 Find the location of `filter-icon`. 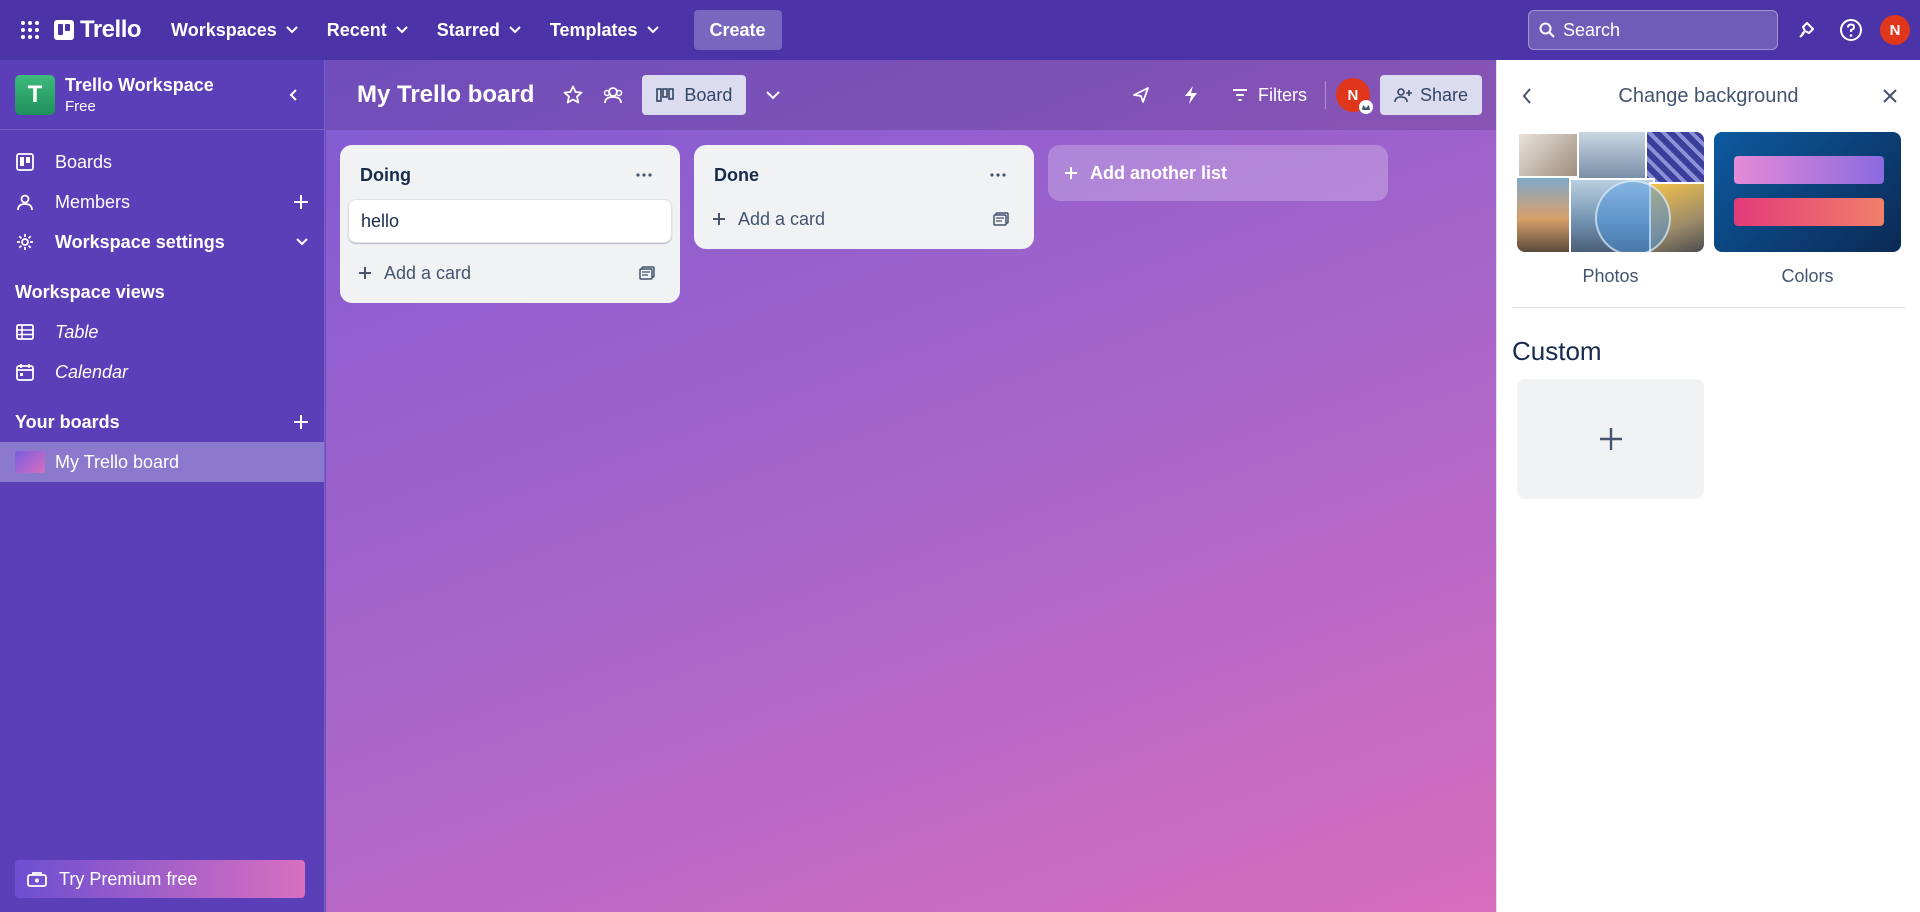

filter-icon is located at coordinates (1240, 95).